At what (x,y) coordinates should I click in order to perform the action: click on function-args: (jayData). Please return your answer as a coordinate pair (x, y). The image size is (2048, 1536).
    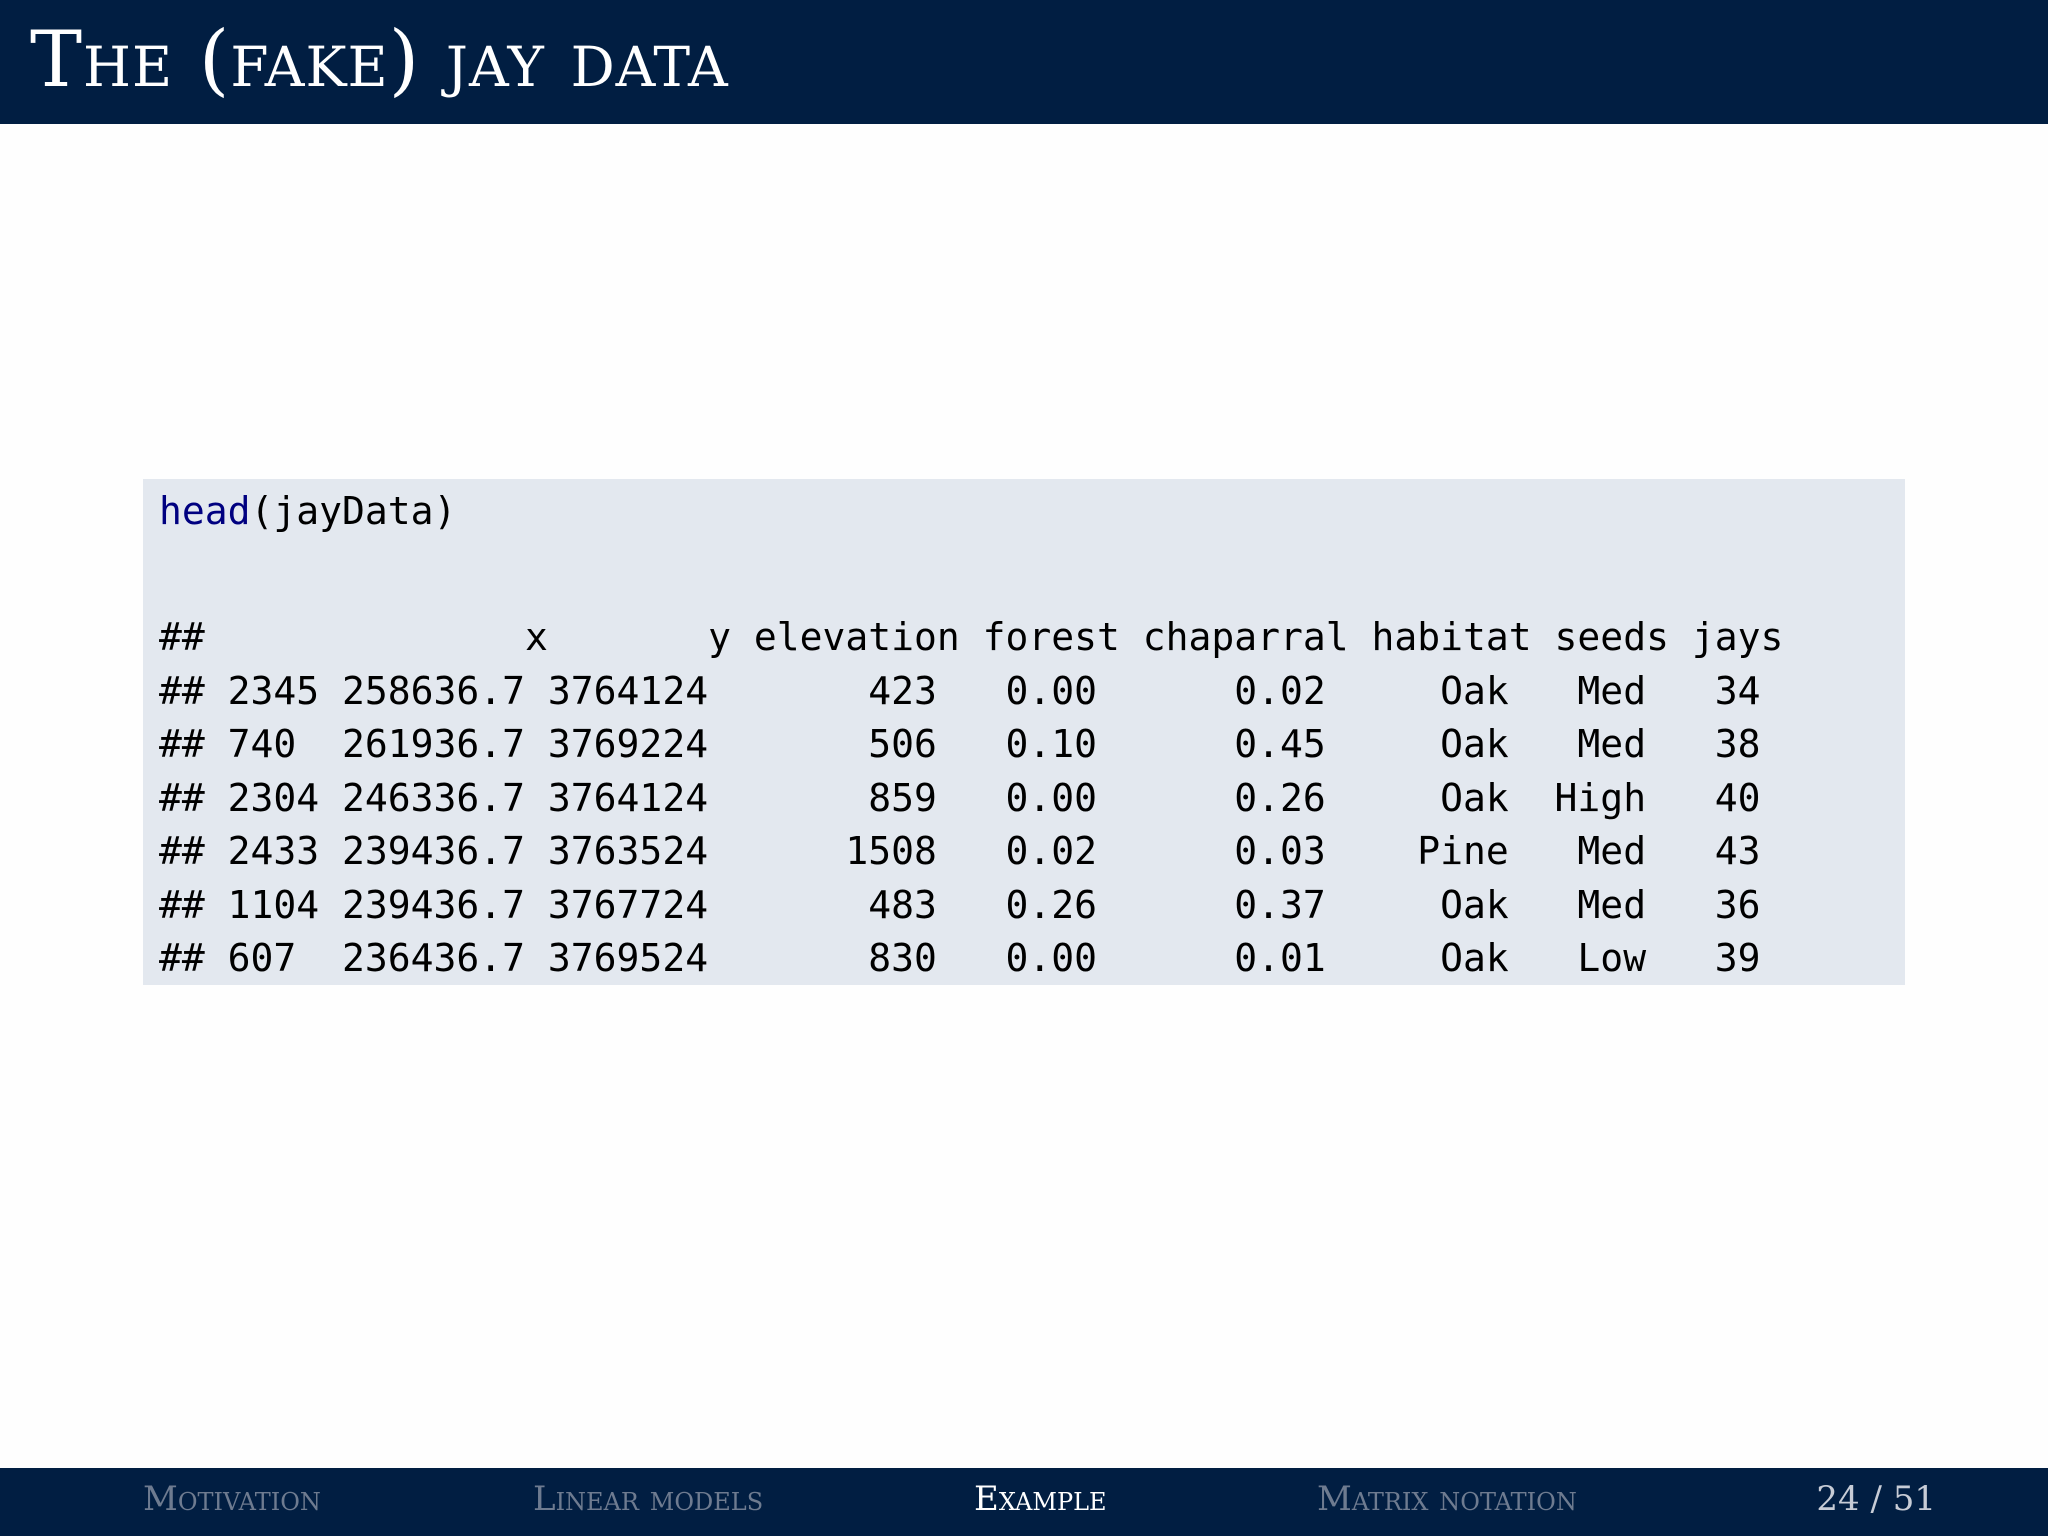
    Looking at the image, I should click on (353, 511).